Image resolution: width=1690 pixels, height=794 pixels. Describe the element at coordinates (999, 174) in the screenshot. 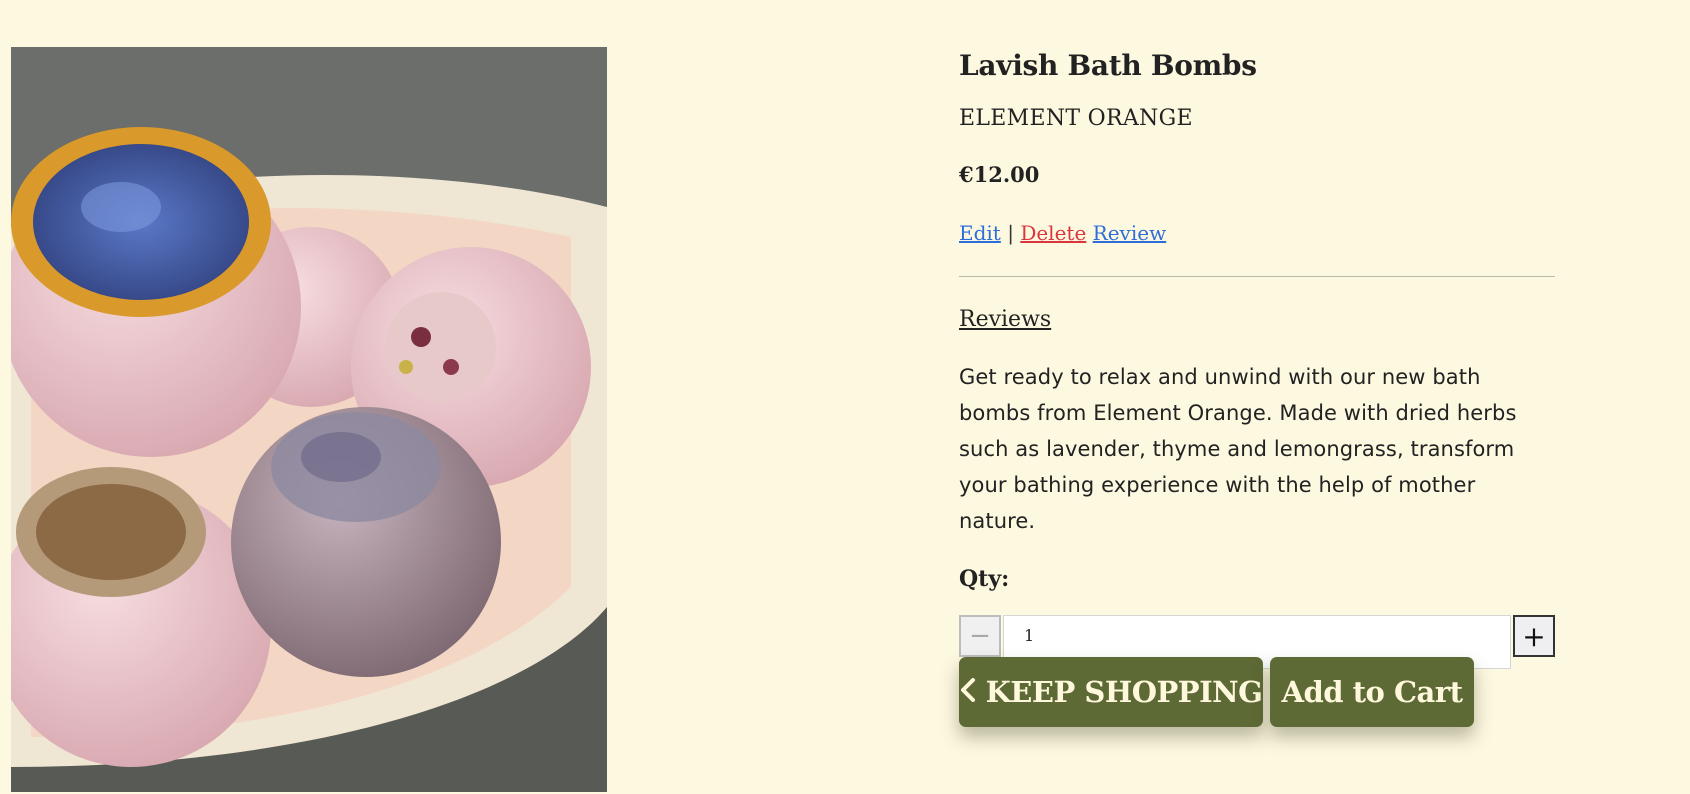

I see `product-price: €12.00` at that location.